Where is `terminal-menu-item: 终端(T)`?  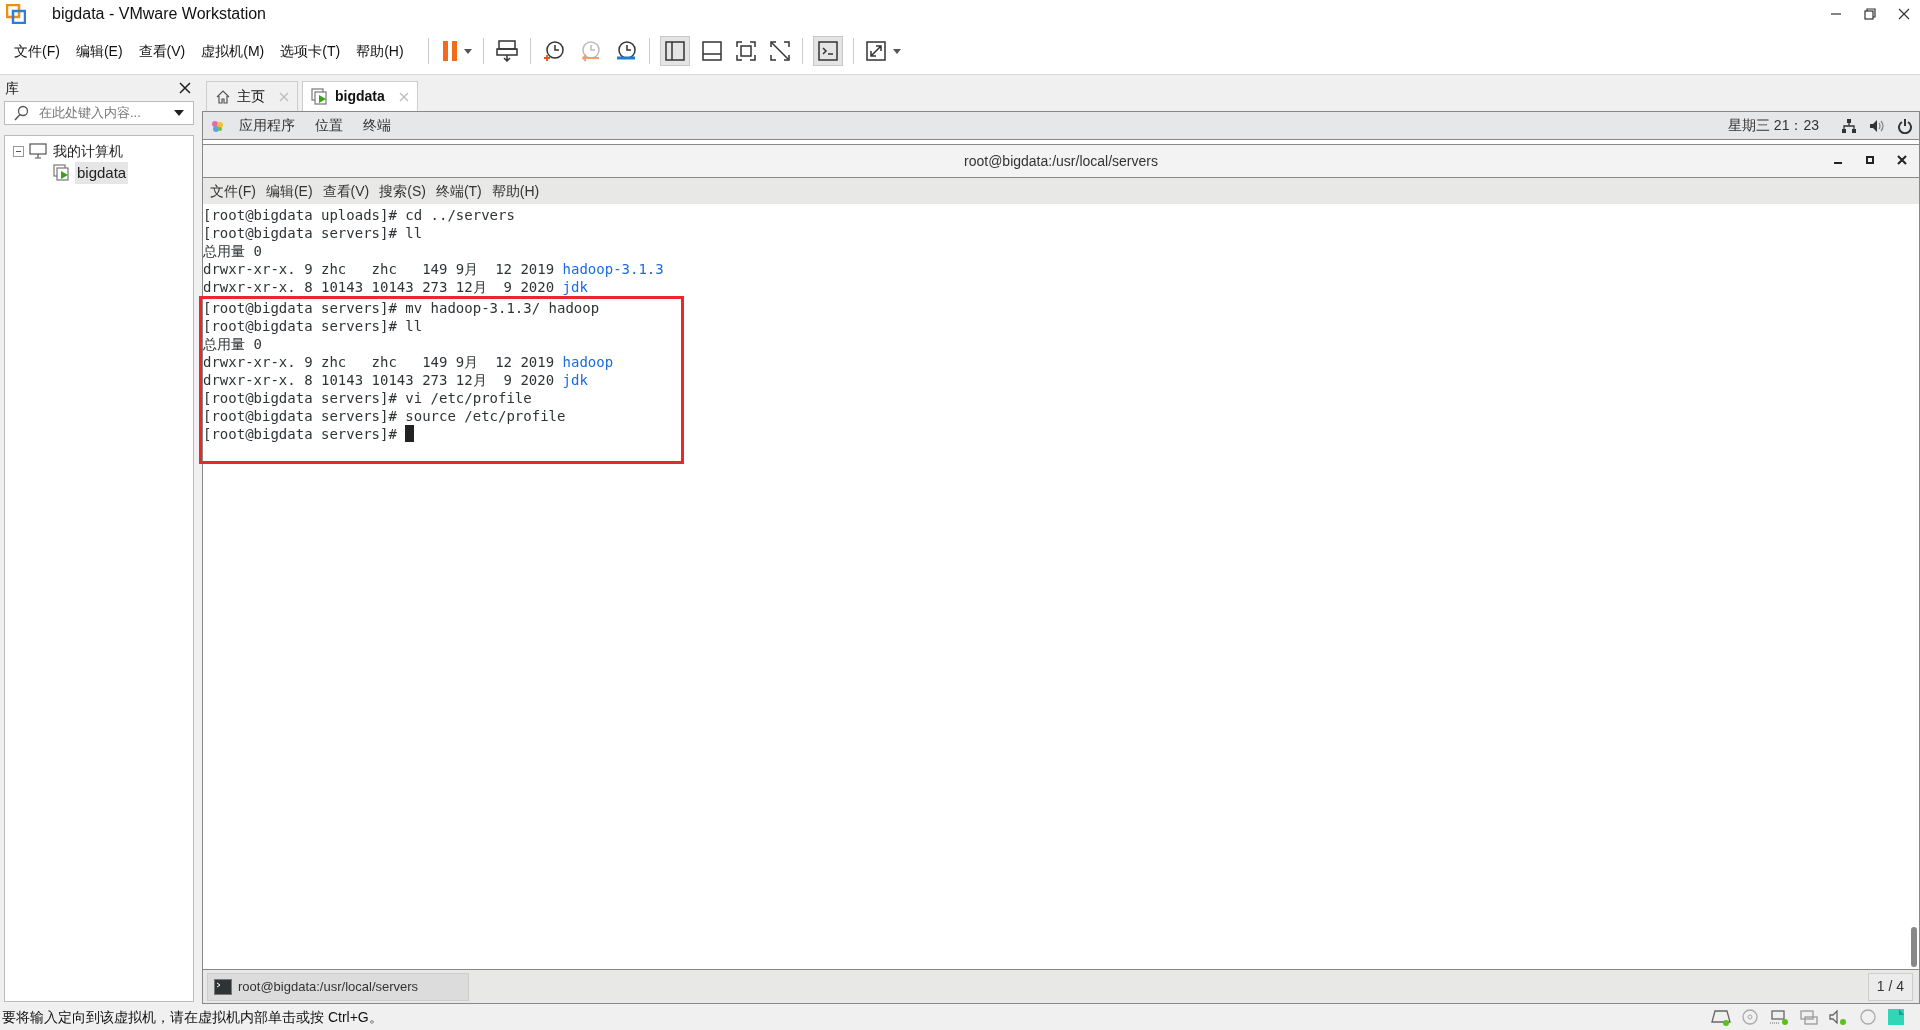
terminal-menu-item: 终端(T) is located at coordinates (458, 191).